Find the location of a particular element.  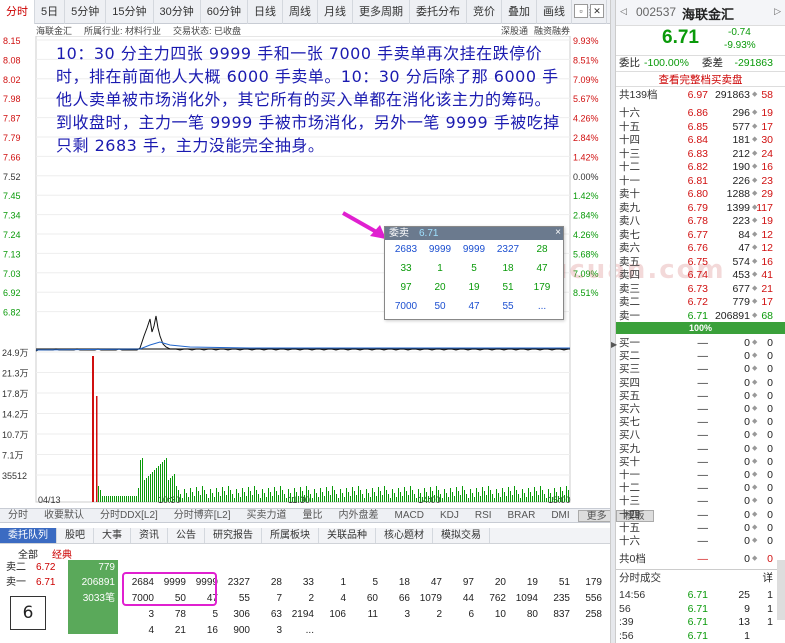

queue-cell: 1 is located at coordinates (329, 583).